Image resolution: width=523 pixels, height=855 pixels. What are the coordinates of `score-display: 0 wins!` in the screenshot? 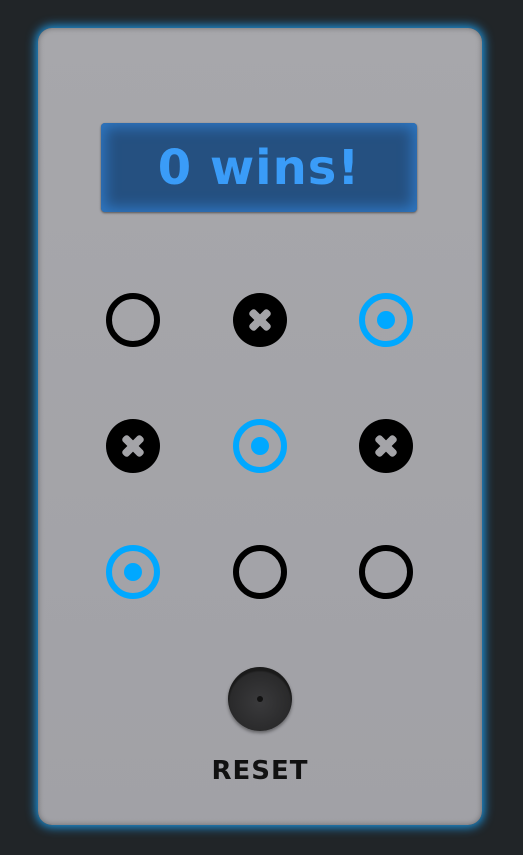 It's located at (259, 167).